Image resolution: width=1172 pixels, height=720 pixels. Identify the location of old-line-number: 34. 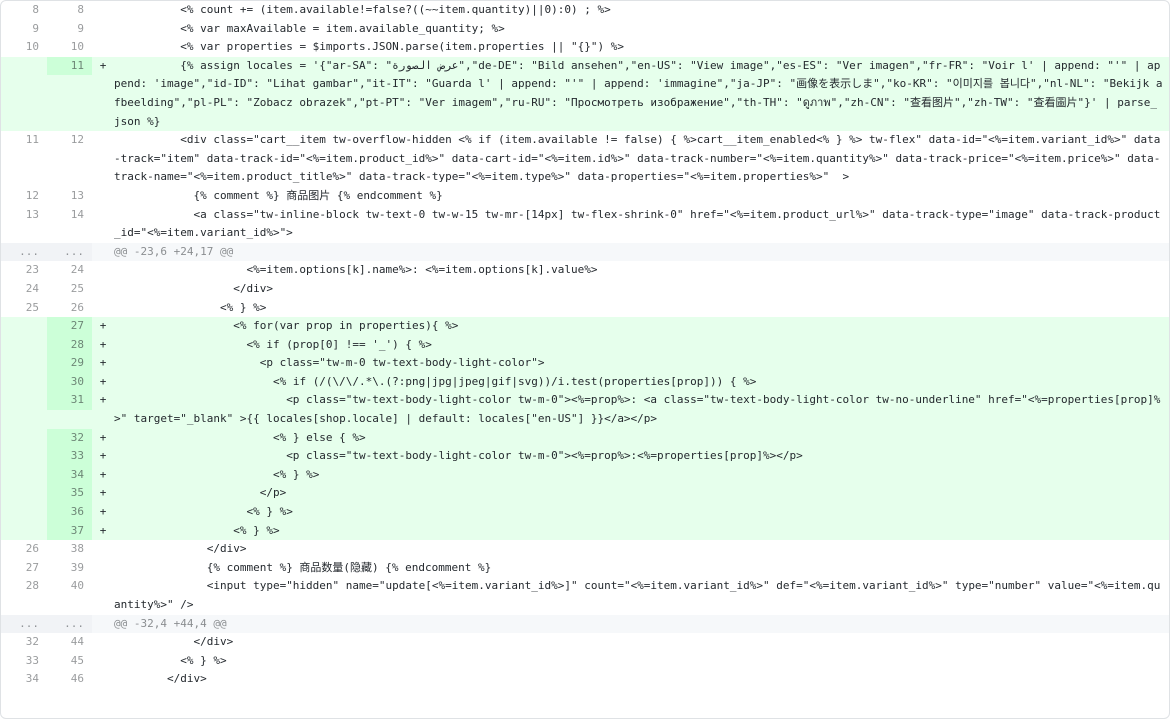
(24, 679).